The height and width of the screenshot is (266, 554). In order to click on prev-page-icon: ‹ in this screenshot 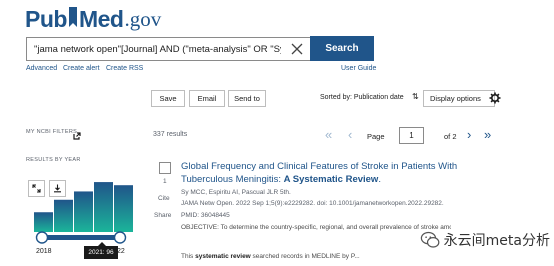, I will do `click(350, 135)`.